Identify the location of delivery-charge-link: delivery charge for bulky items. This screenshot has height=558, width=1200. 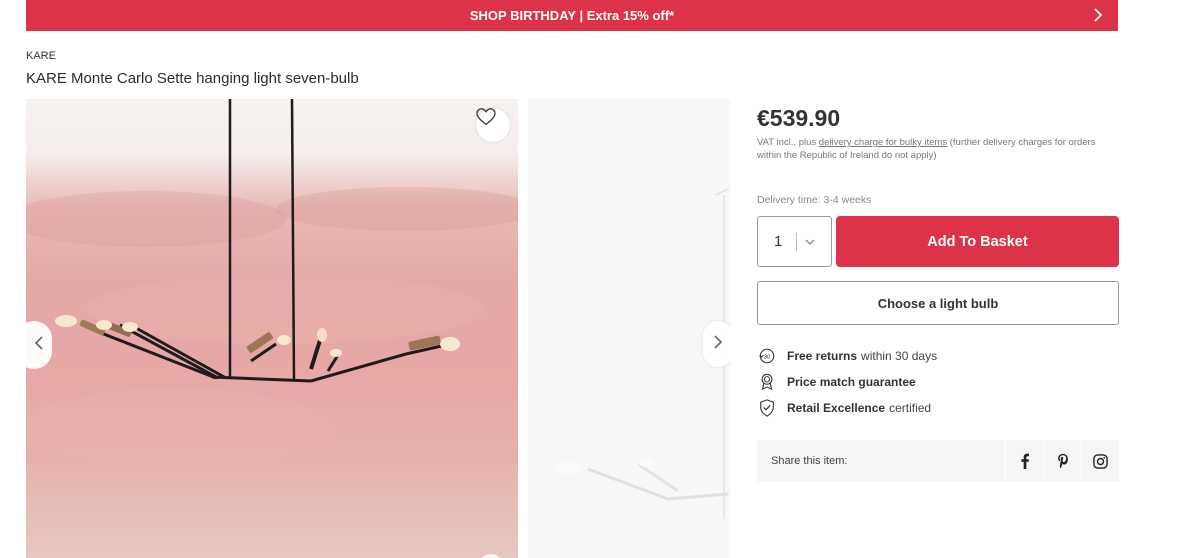
(883, 142).